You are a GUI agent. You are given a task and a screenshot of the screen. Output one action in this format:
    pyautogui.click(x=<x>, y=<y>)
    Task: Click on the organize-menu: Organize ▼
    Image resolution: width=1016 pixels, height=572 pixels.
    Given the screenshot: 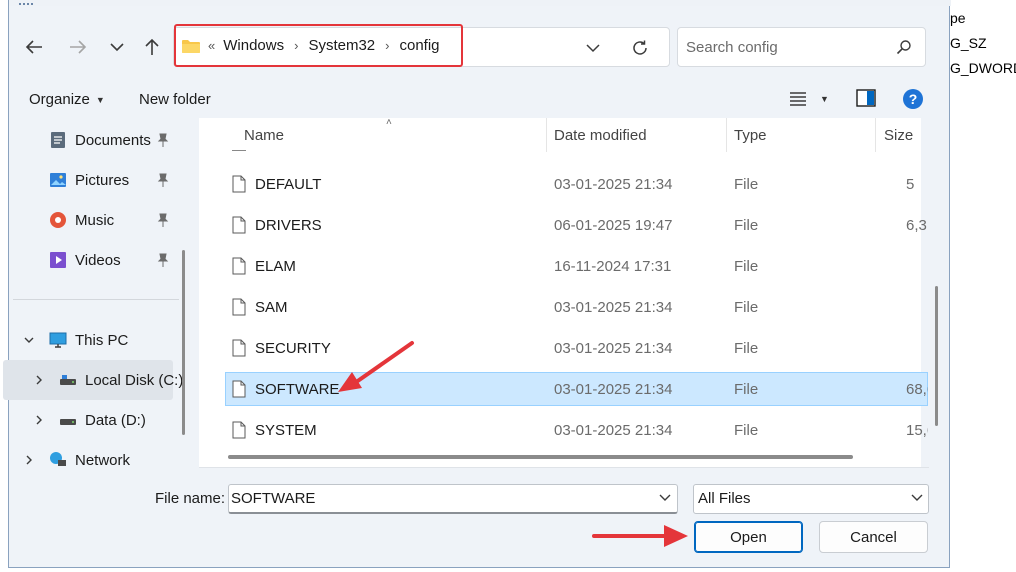 What is the action you would take?
    pyautogui.click(x=67, y=99)
    